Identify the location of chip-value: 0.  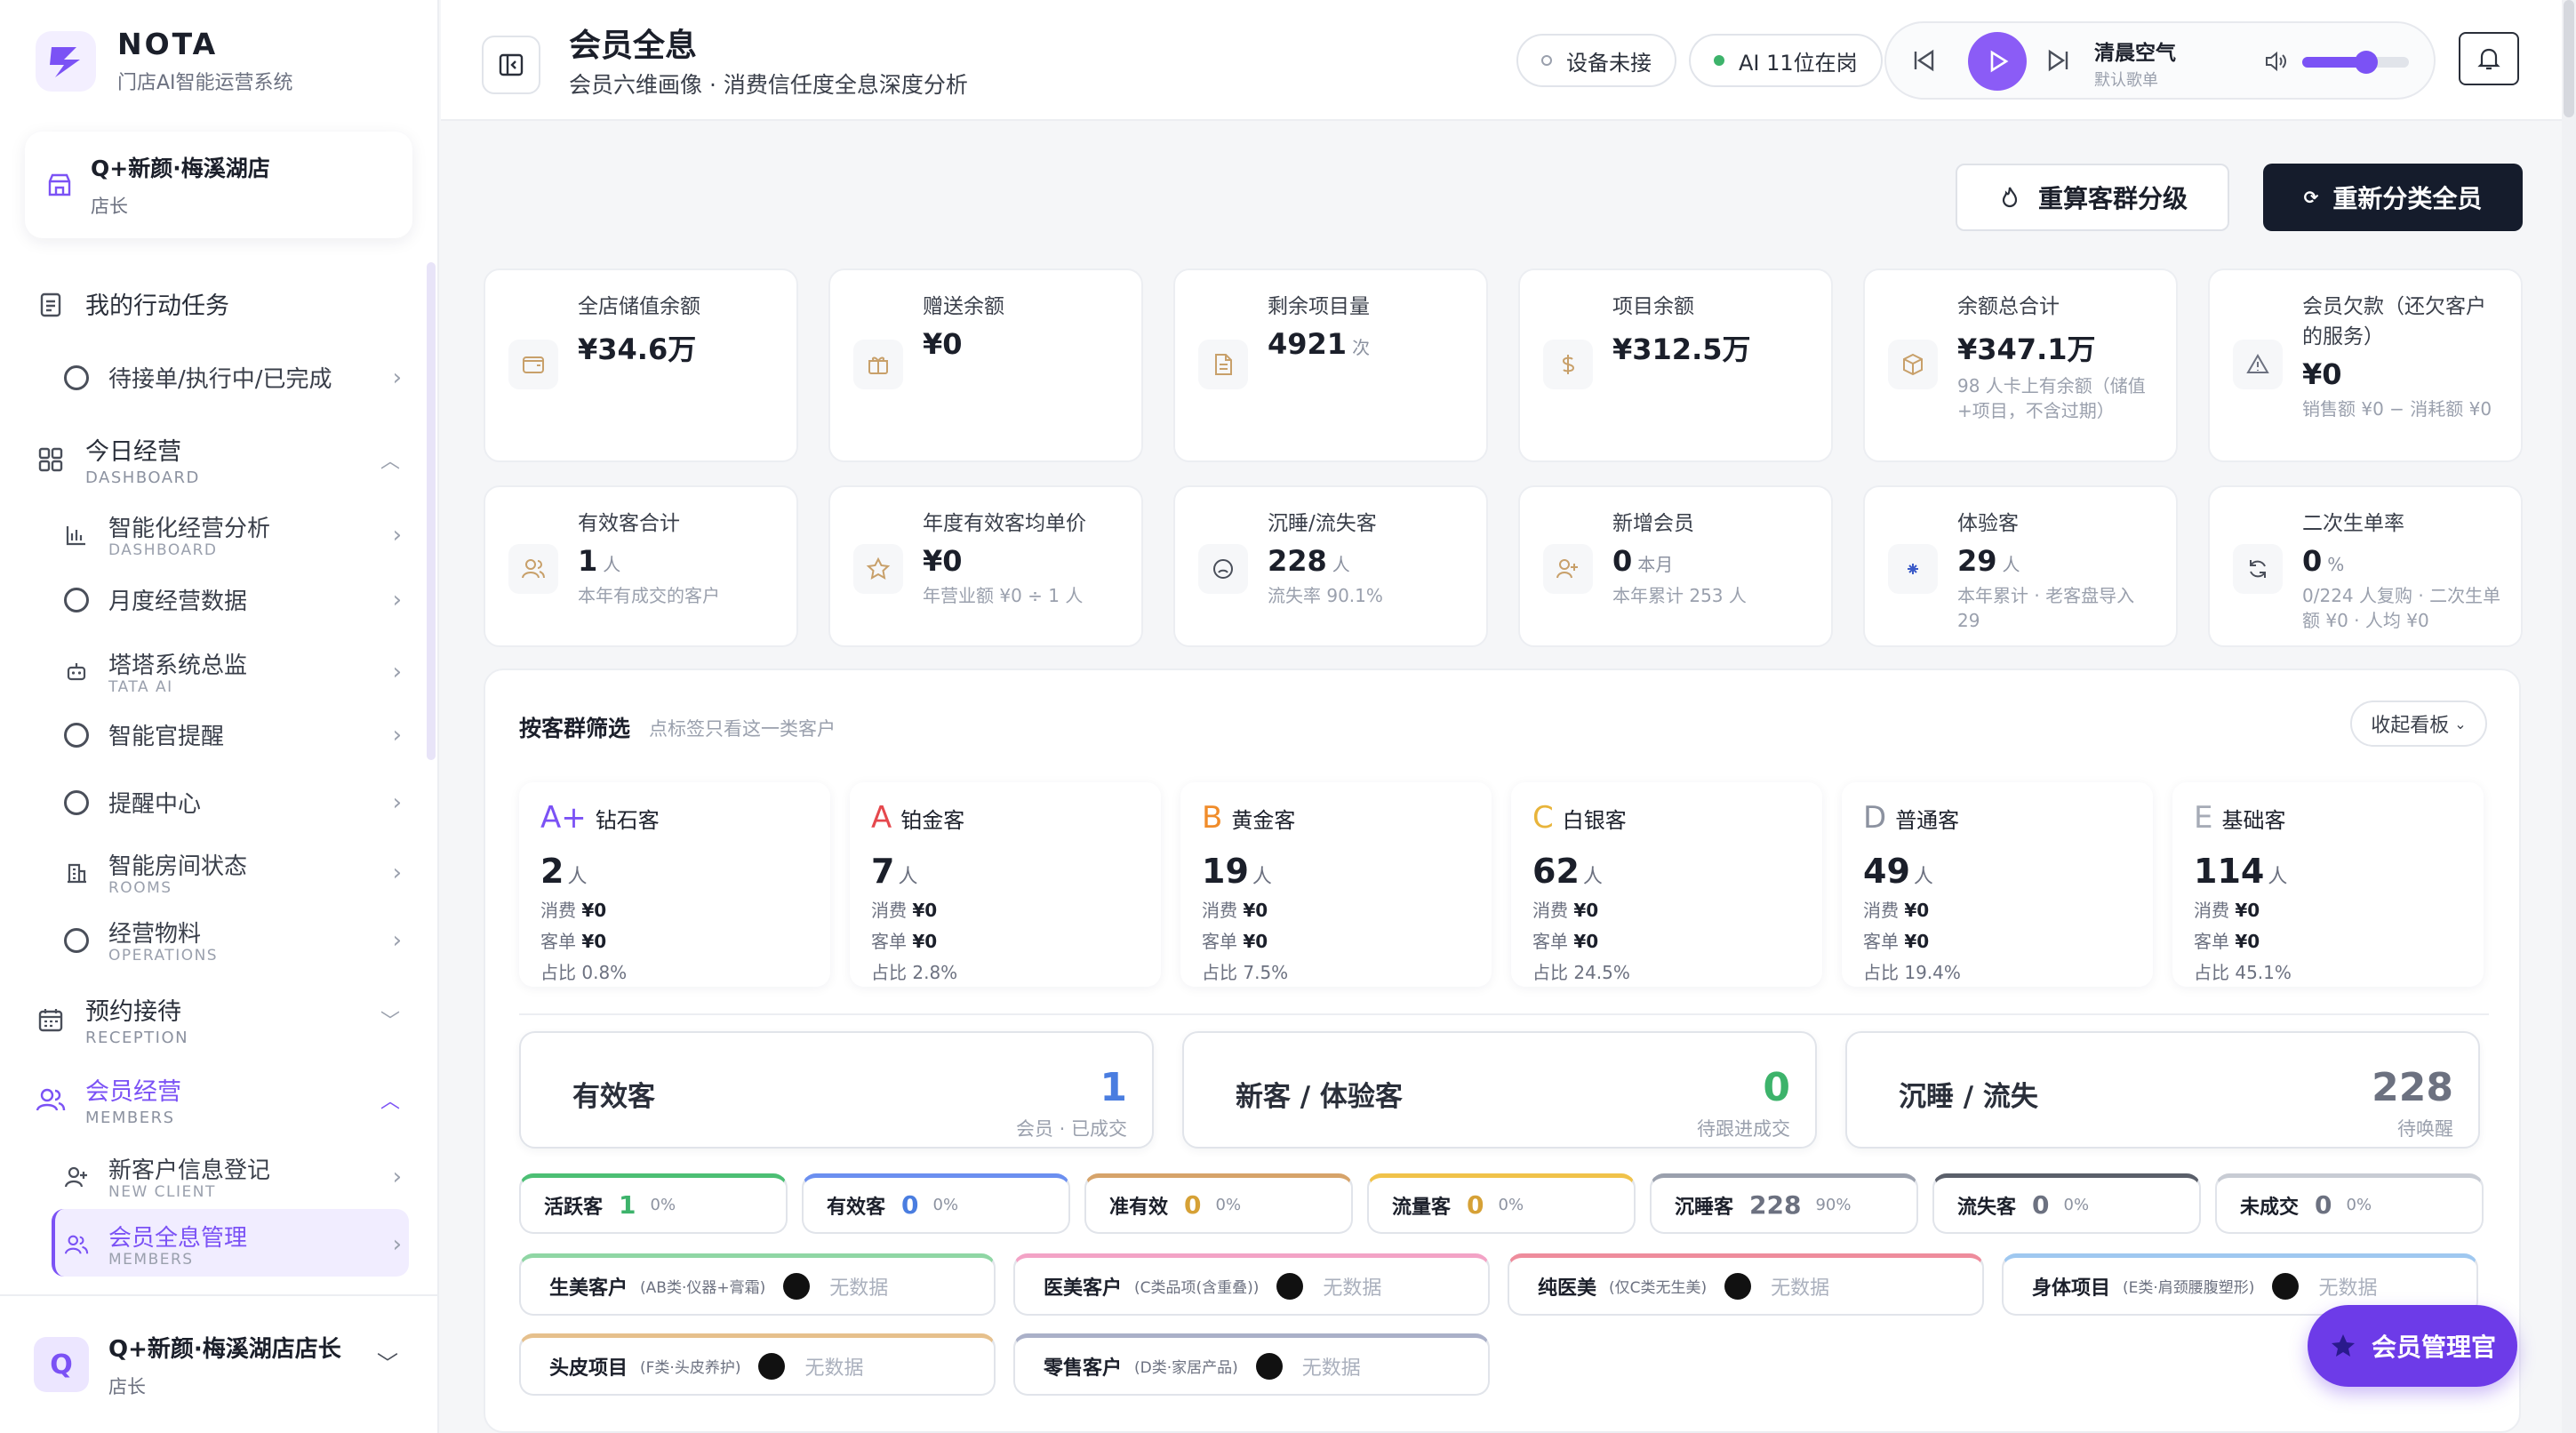
(1475, 1205).